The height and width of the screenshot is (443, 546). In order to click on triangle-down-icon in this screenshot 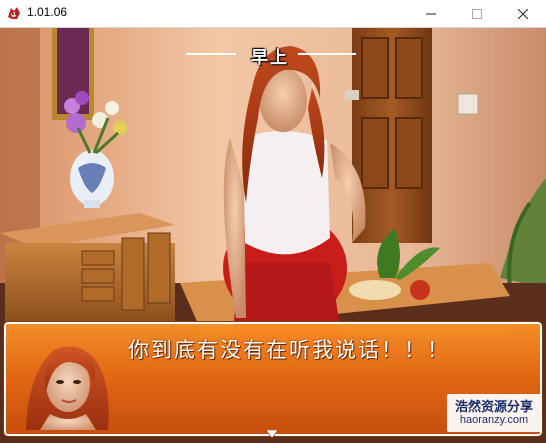, I will do `click(272, 434)`.